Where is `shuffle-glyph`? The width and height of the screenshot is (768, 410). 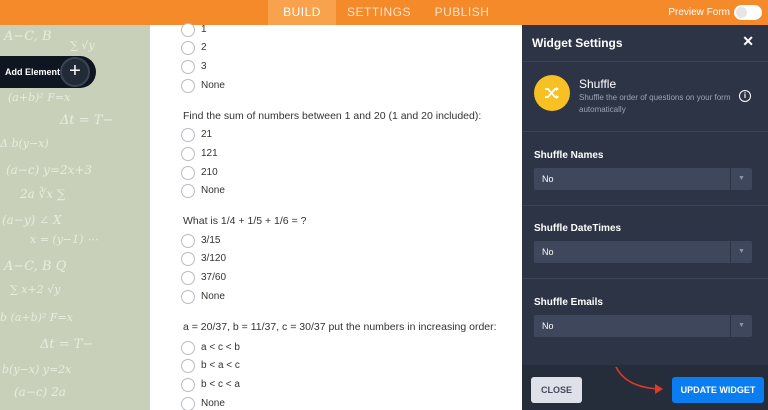
shuffle-glyph is located at coordinates (552, 93).